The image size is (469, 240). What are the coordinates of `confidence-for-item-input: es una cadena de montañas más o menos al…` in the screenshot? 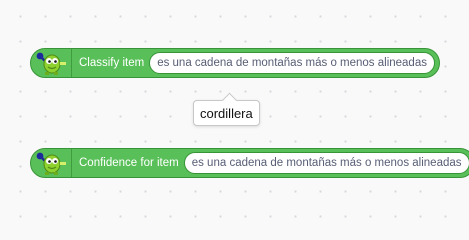 It's located at (326, 163).